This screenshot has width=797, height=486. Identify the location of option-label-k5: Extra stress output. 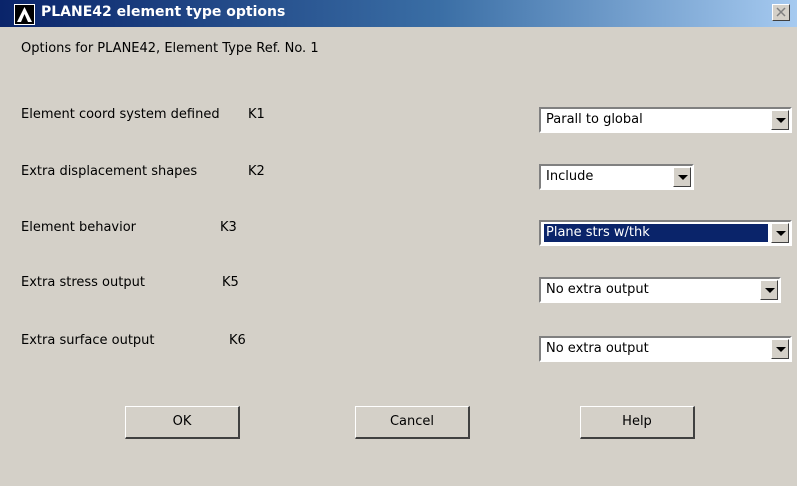
(83, 282).